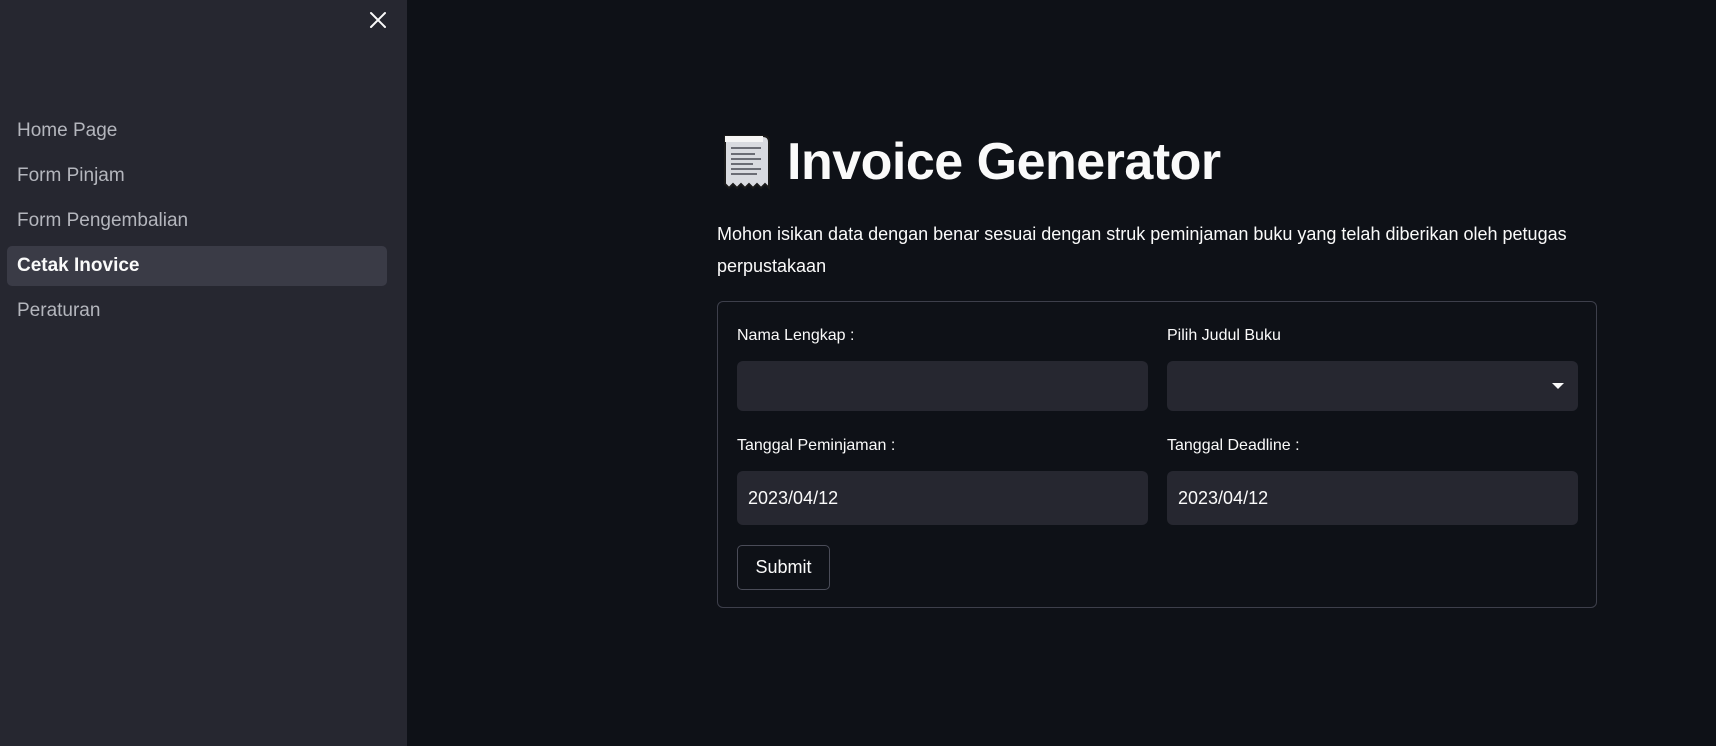 The width and height of the screenshot is (1716, 746). I want to click on judul-buku-select, so click(1372, 386).